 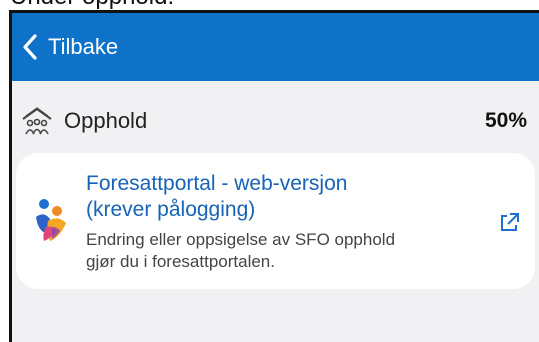 I want to click on back-label: Tilbake, so click(x=83, y=46).